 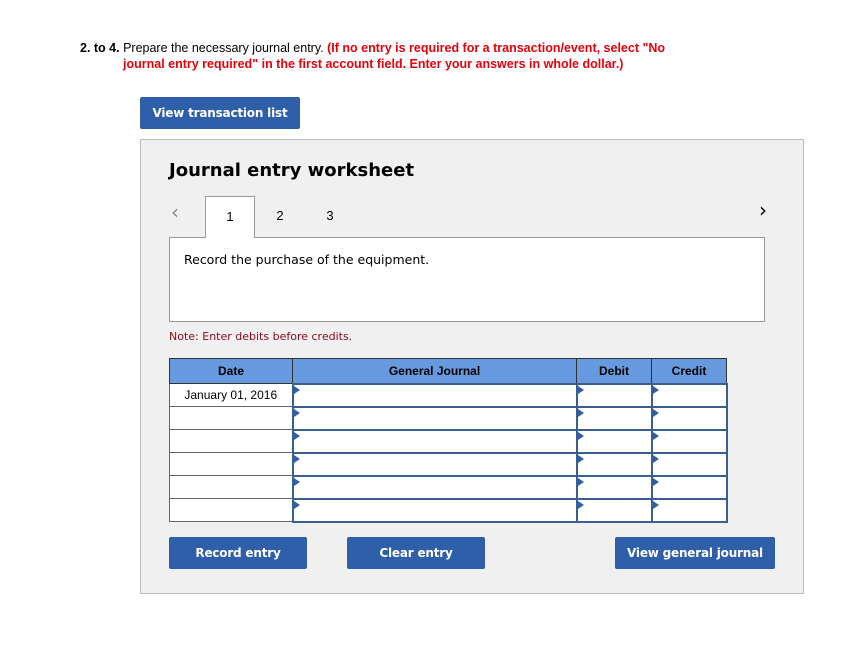 I want to click on table-header-row: Date General Journal Debit Credit, so click(x=448, y=371).